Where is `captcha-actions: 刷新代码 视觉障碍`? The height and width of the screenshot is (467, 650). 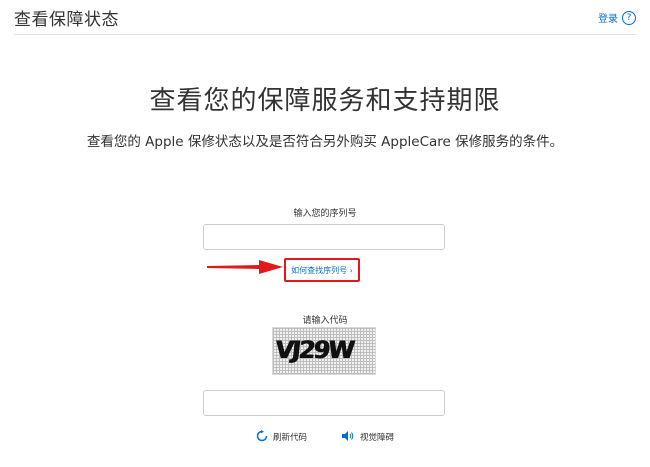 captcha-actions: 刷新代码 视觉障碍 is located at coordinates (325, 436).